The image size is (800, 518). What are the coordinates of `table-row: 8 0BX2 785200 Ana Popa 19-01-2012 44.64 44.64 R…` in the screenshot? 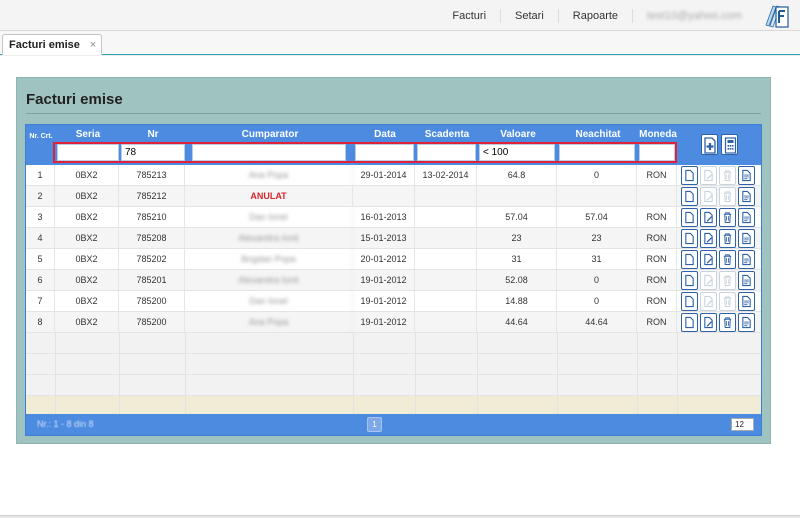 It's located at (393, 322).